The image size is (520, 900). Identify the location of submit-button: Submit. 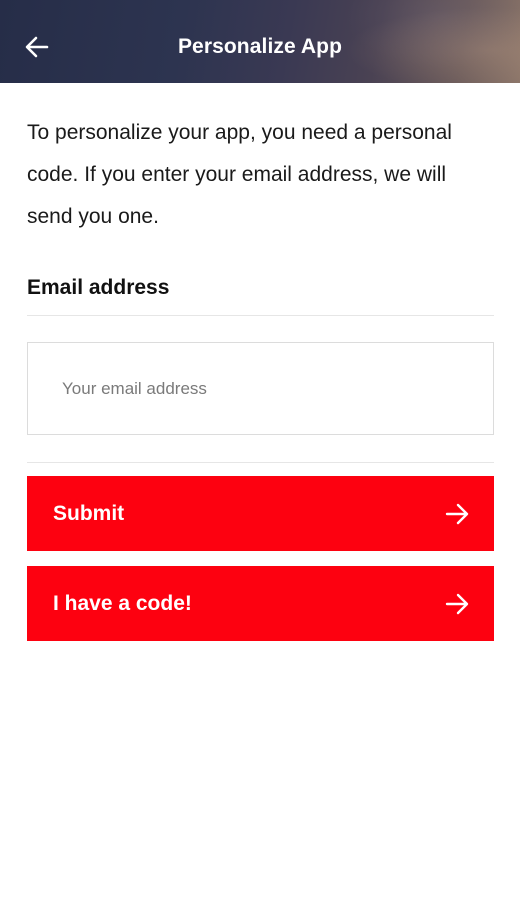
(260, 513).